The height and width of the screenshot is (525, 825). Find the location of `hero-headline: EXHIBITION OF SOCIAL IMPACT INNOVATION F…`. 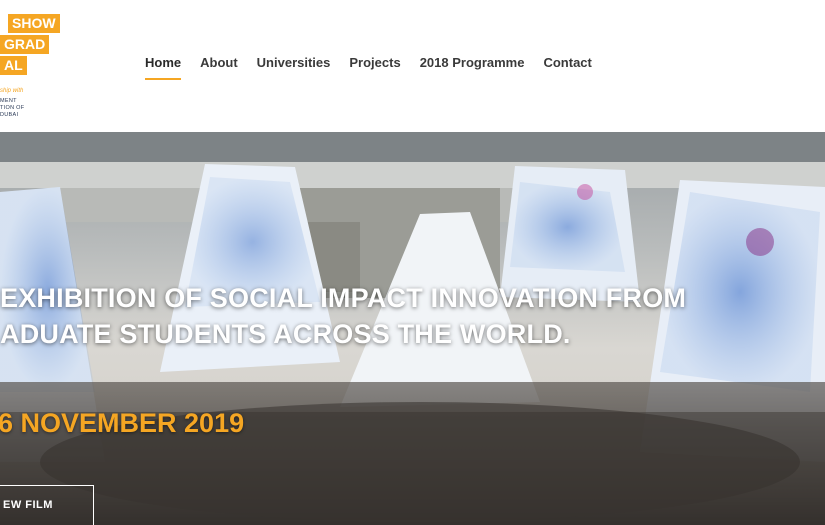

hero-headline: EXHIBITION OF SOCIAL IMPACT INNOVATION F… is located at coordinates (343, 316).